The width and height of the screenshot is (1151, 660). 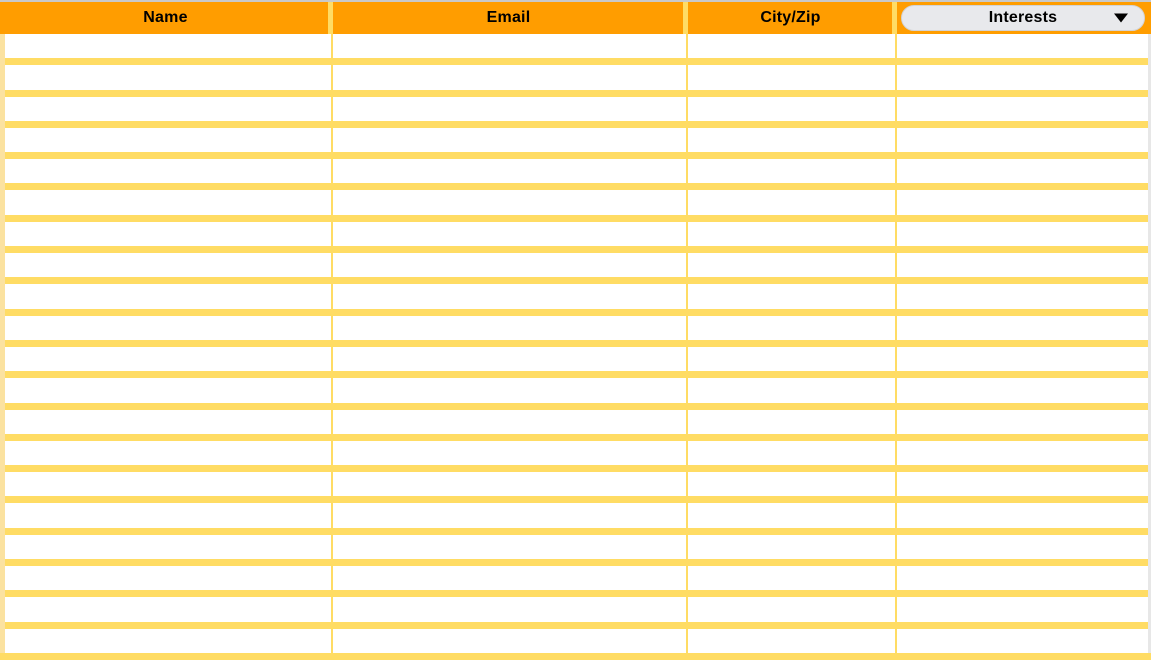 I want to click on column-header-name: Name, so click(x=165, y=18).